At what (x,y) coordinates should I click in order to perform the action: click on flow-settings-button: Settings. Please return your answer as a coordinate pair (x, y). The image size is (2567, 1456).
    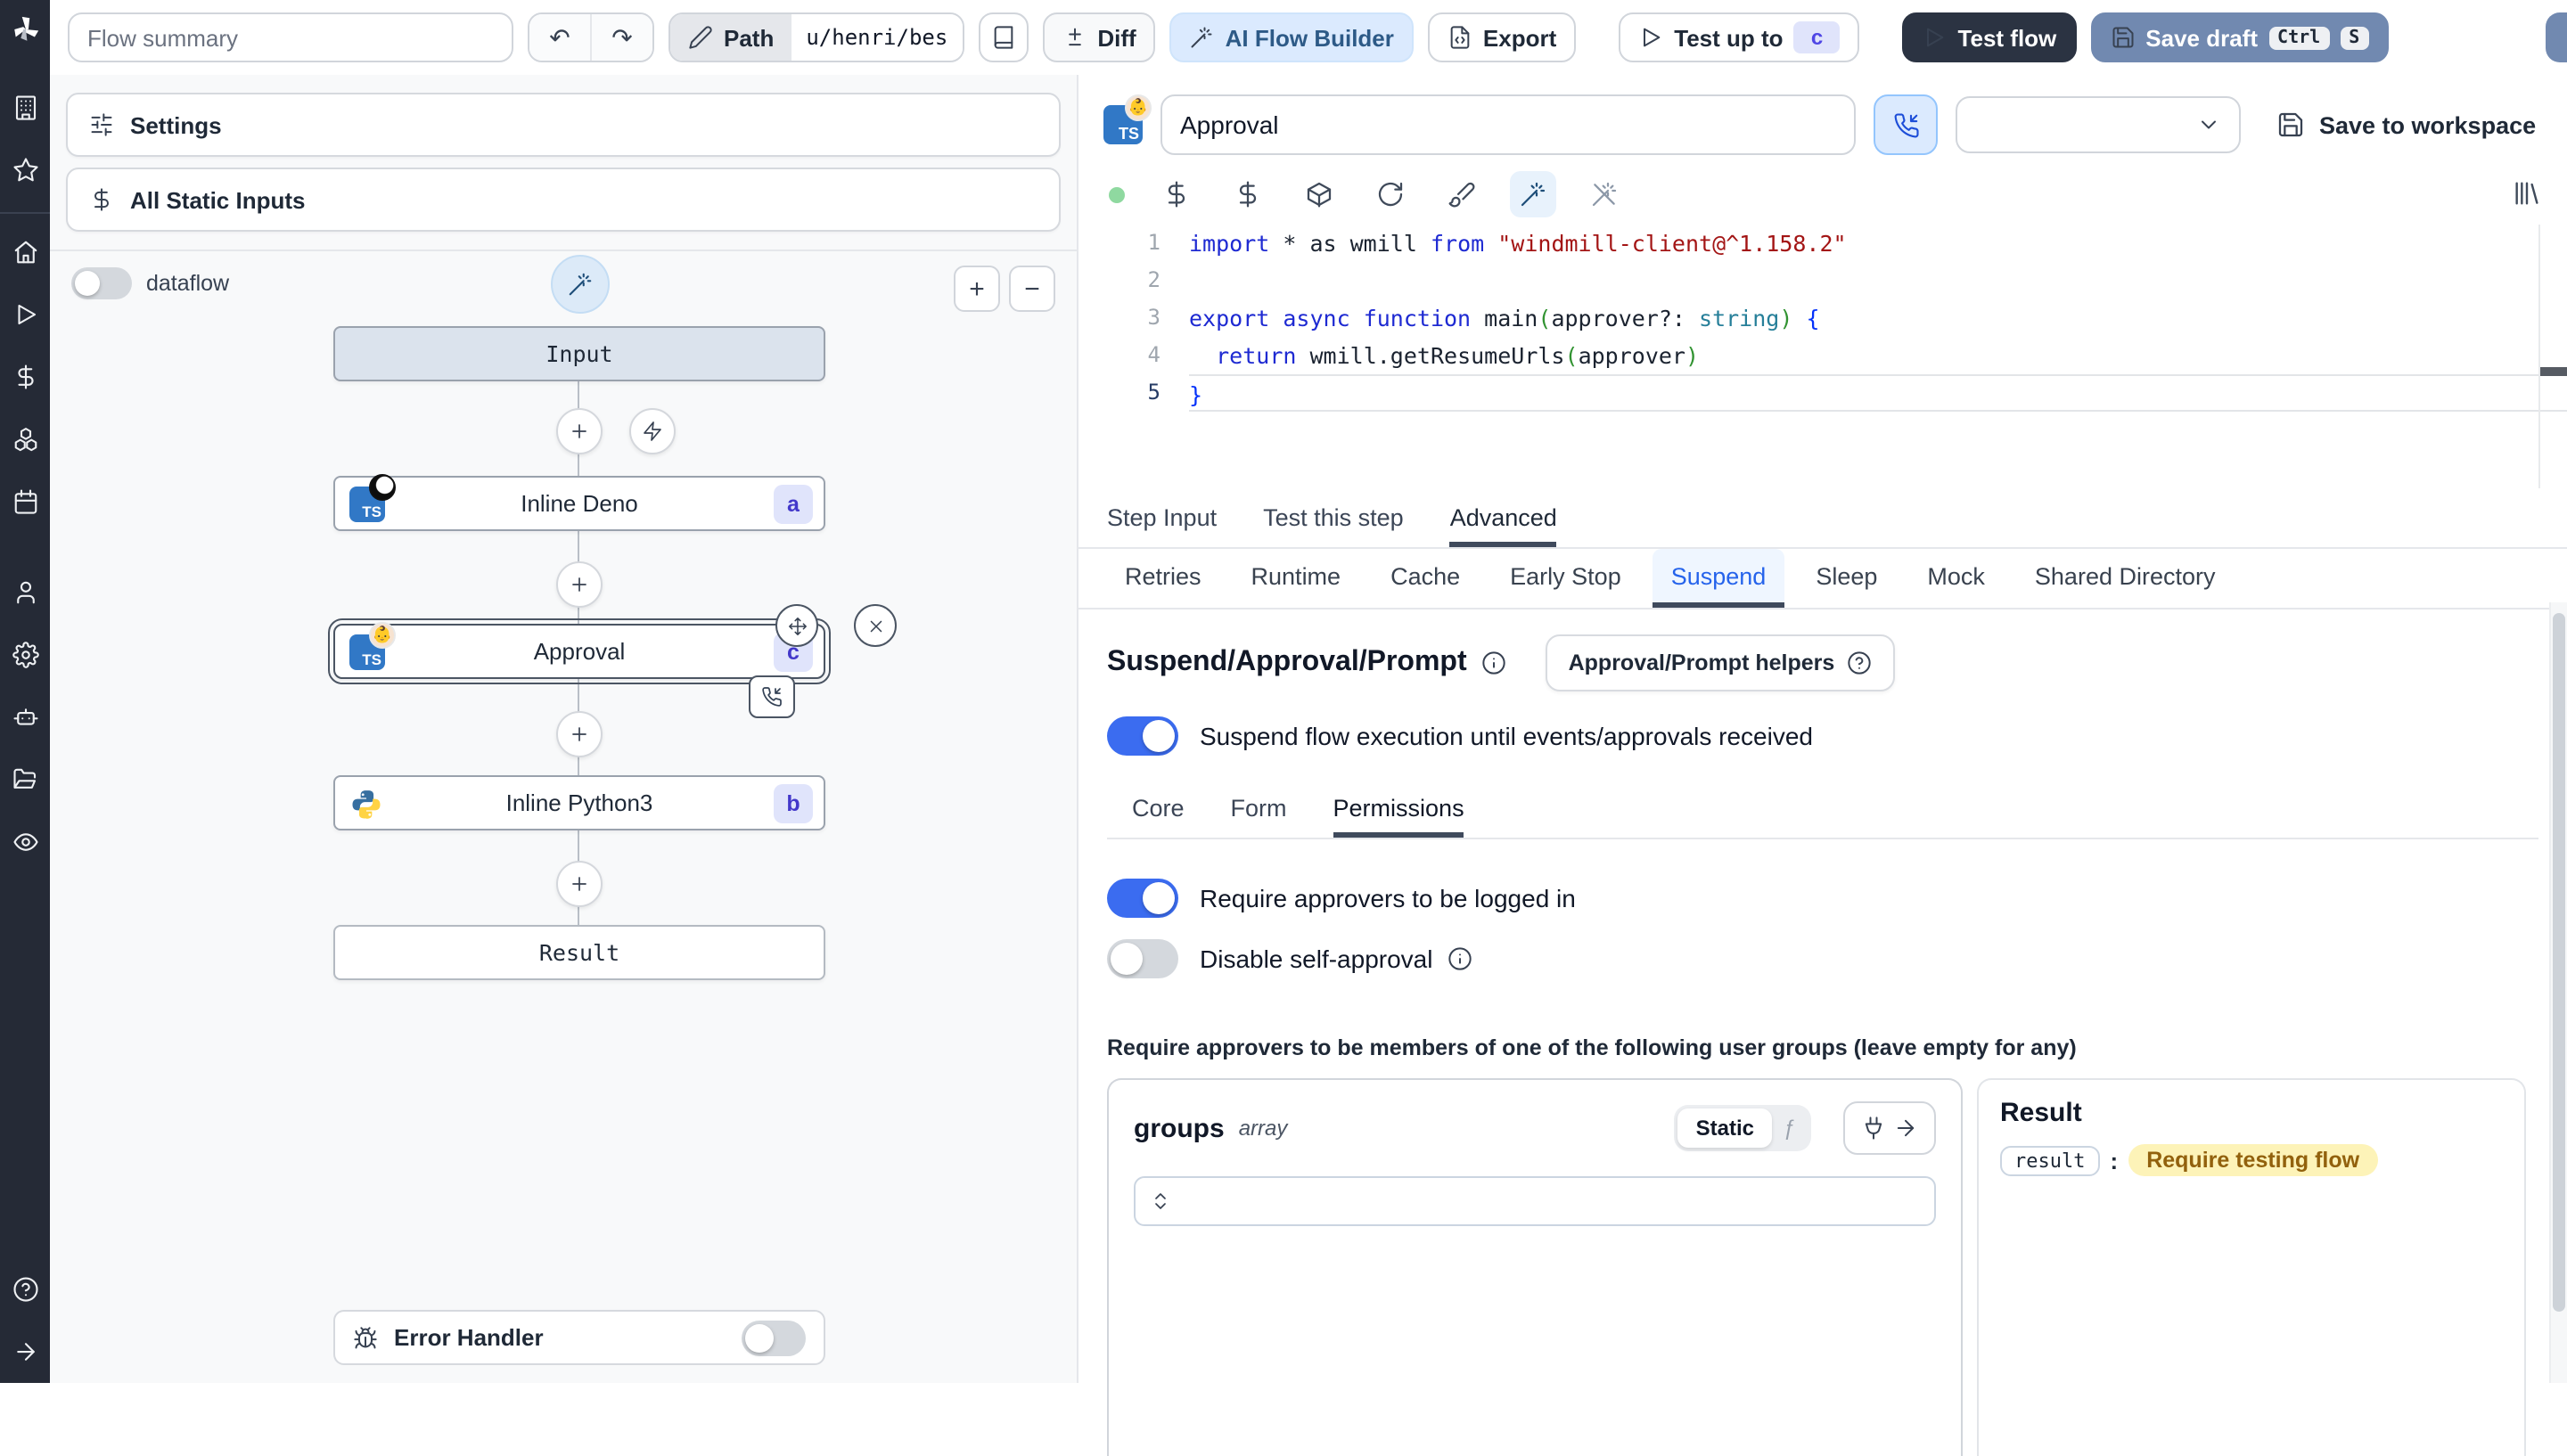
    Looking at the image, I should click on (563, 125).